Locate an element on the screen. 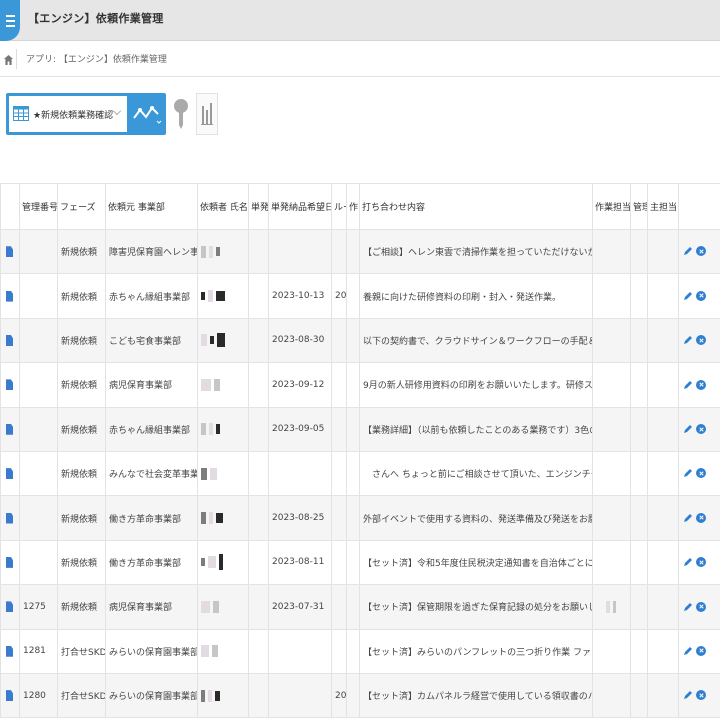  cell-id is located at coordinates (38, 562).